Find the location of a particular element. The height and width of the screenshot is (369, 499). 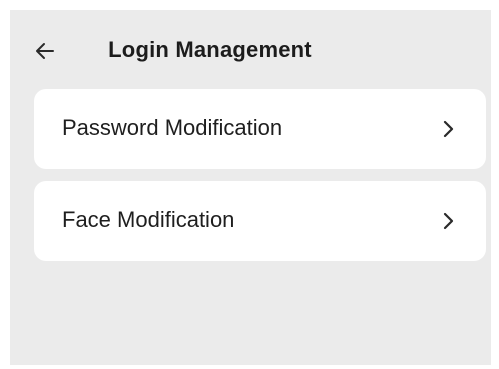

page-title: Login Management is located at coordinates (210, 49).